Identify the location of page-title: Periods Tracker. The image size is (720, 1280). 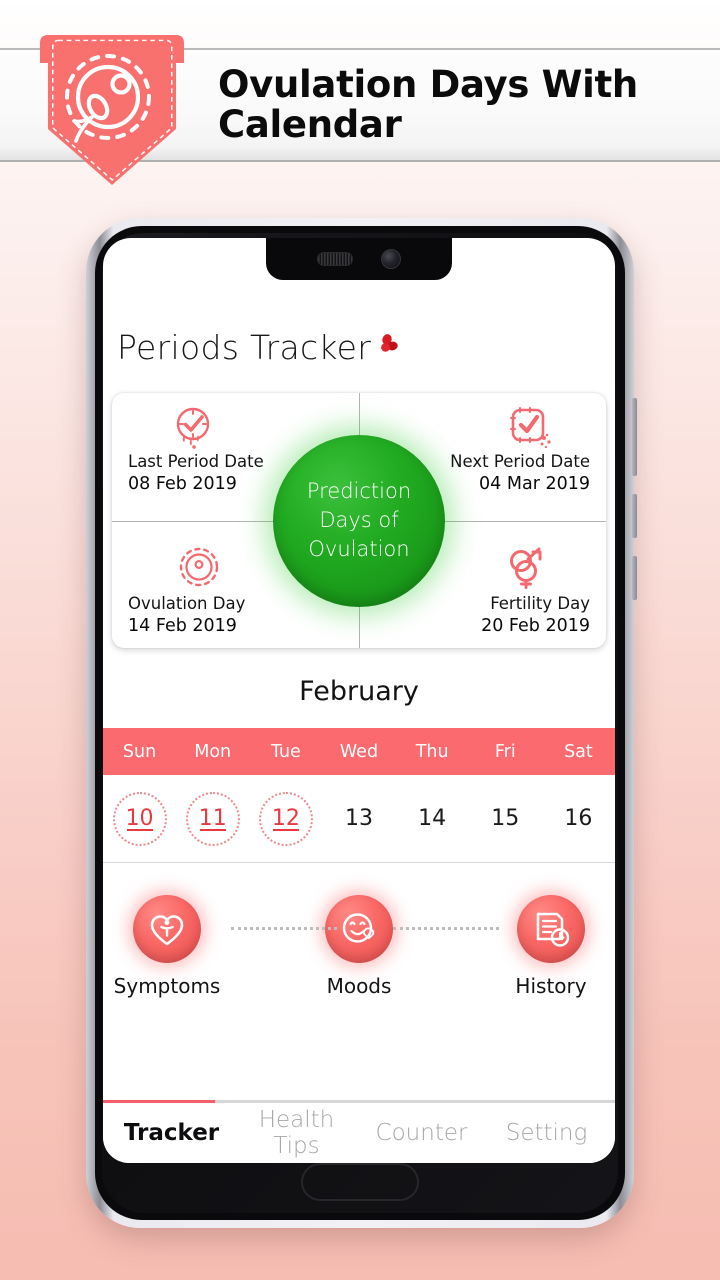
(244, 347).